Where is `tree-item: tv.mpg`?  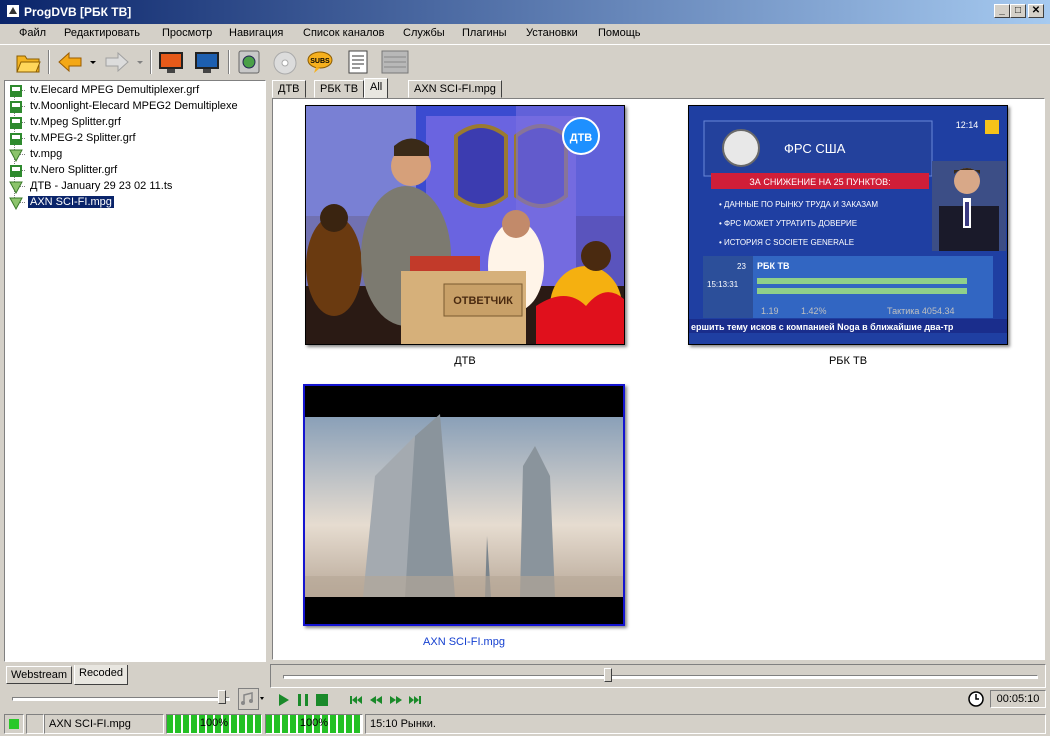
tree-item: tv.mpg is located at coordinates (36, 155).